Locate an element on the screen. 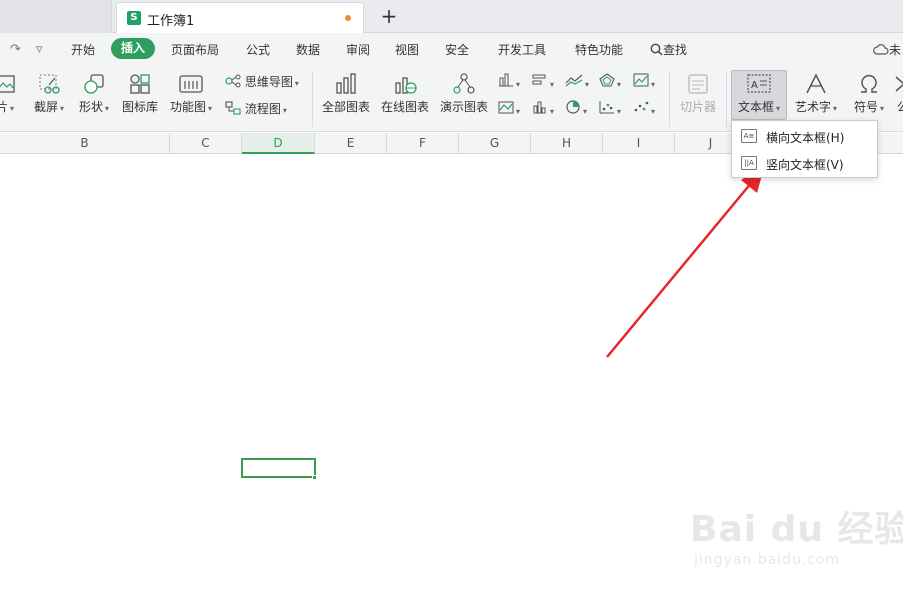 Image resolution: width=903 pixels, height=592 pixels. vertical-textbox-icon: ||A is located at coordinates (749, 163).